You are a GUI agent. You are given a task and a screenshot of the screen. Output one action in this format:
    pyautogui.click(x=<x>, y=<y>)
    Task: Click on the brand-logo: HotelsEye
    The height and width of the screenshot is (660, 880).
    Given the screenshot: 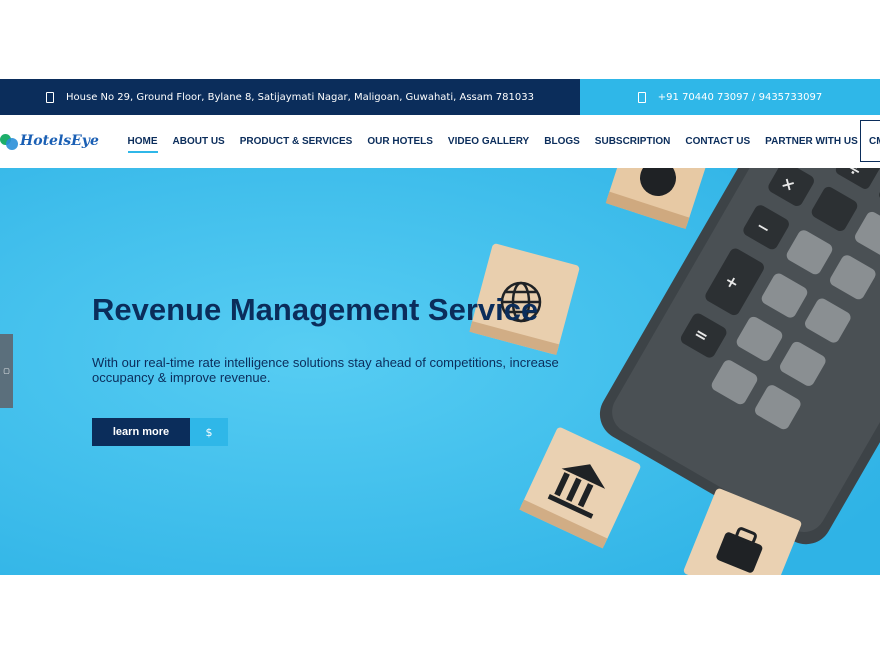 What is the action you would take?
    pyautogui.click(x=52, y=141)
    